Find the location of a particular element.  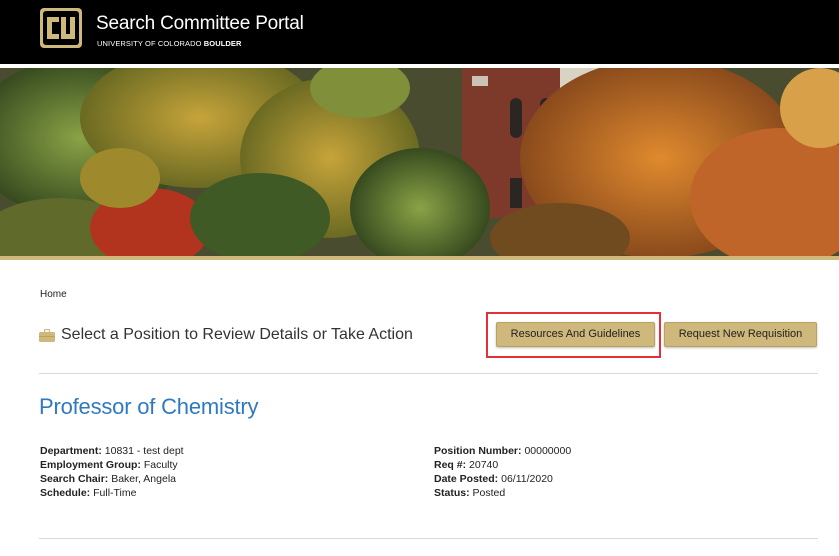

divider-bottom is located at coordinates (428, 538).